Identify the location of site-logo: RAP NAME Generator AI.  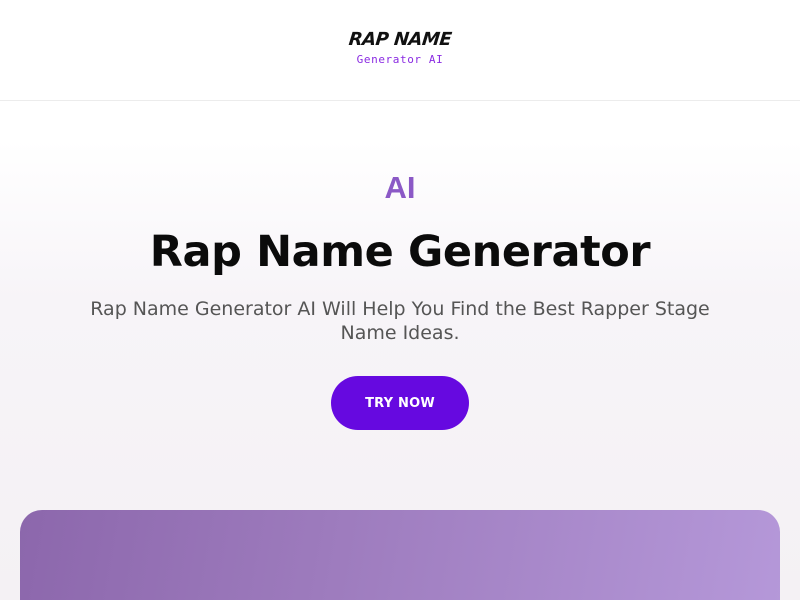
(400, 50).